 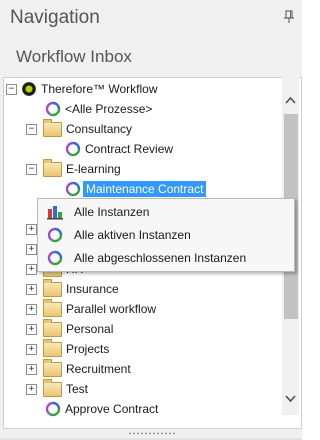 I want to click on tree-node-e-learning: E-learning, so click(x=82, y=168).